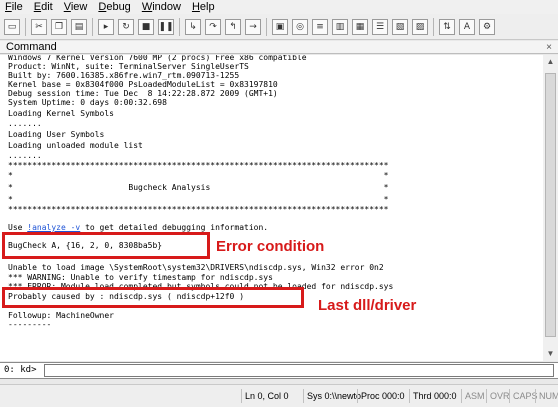  Describe the element at coordinates (523, 396) in the screenshot. I see `status-caps: CAPS` at that location.